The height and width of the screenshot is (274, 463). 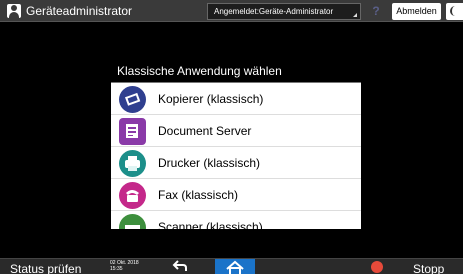 What do you see at coordinates (116, 269) in the screenshot?
I see `time-label: 15:35` at bounding box center [116, 269].